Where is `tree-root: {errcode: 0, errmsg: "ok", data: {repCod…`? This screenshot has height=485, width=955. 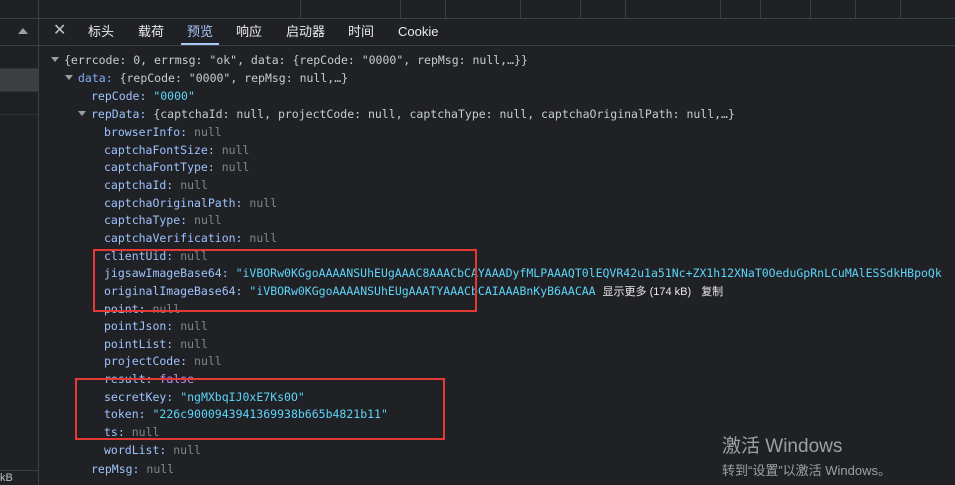
tree-root: {errcode: 0, errmsg: "ok", data: {repCod… is located at coordinates (289, 61).